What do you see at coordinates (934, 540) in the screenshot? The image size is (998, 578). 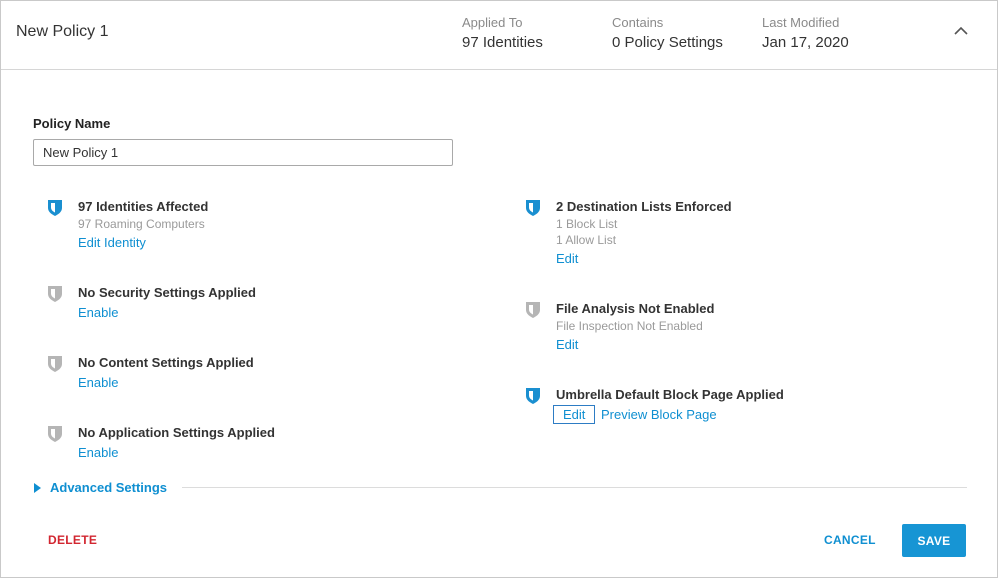 I see `save-button: SAVE` at bounding box center [934, 540].